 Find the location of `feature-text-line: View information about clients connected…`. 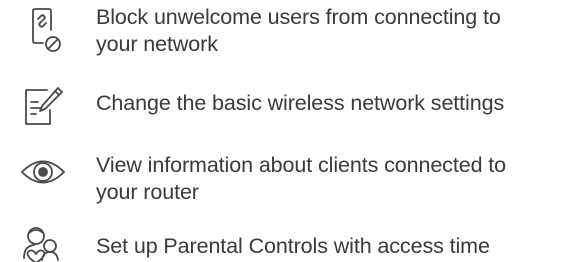

feature-text-line: View information about clients connected… is located at coordinates (301, 165).